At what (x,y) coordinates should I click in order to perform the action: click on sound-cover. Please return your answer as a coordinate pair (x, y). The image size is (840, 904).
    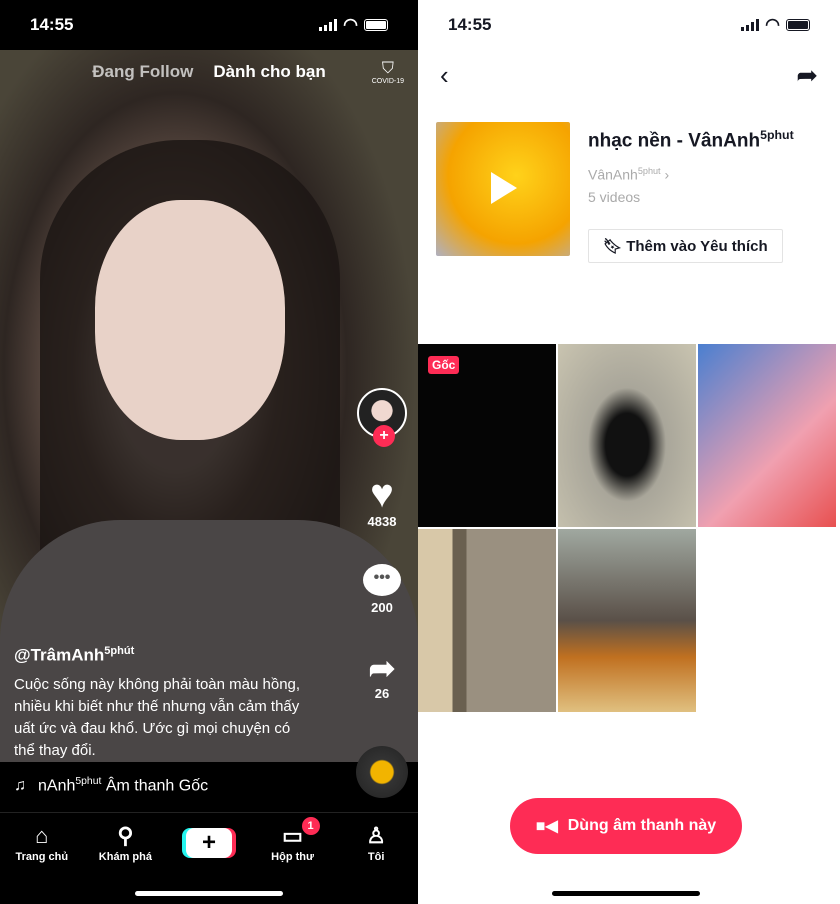
    Looking at the image, I should click on (503, 189).